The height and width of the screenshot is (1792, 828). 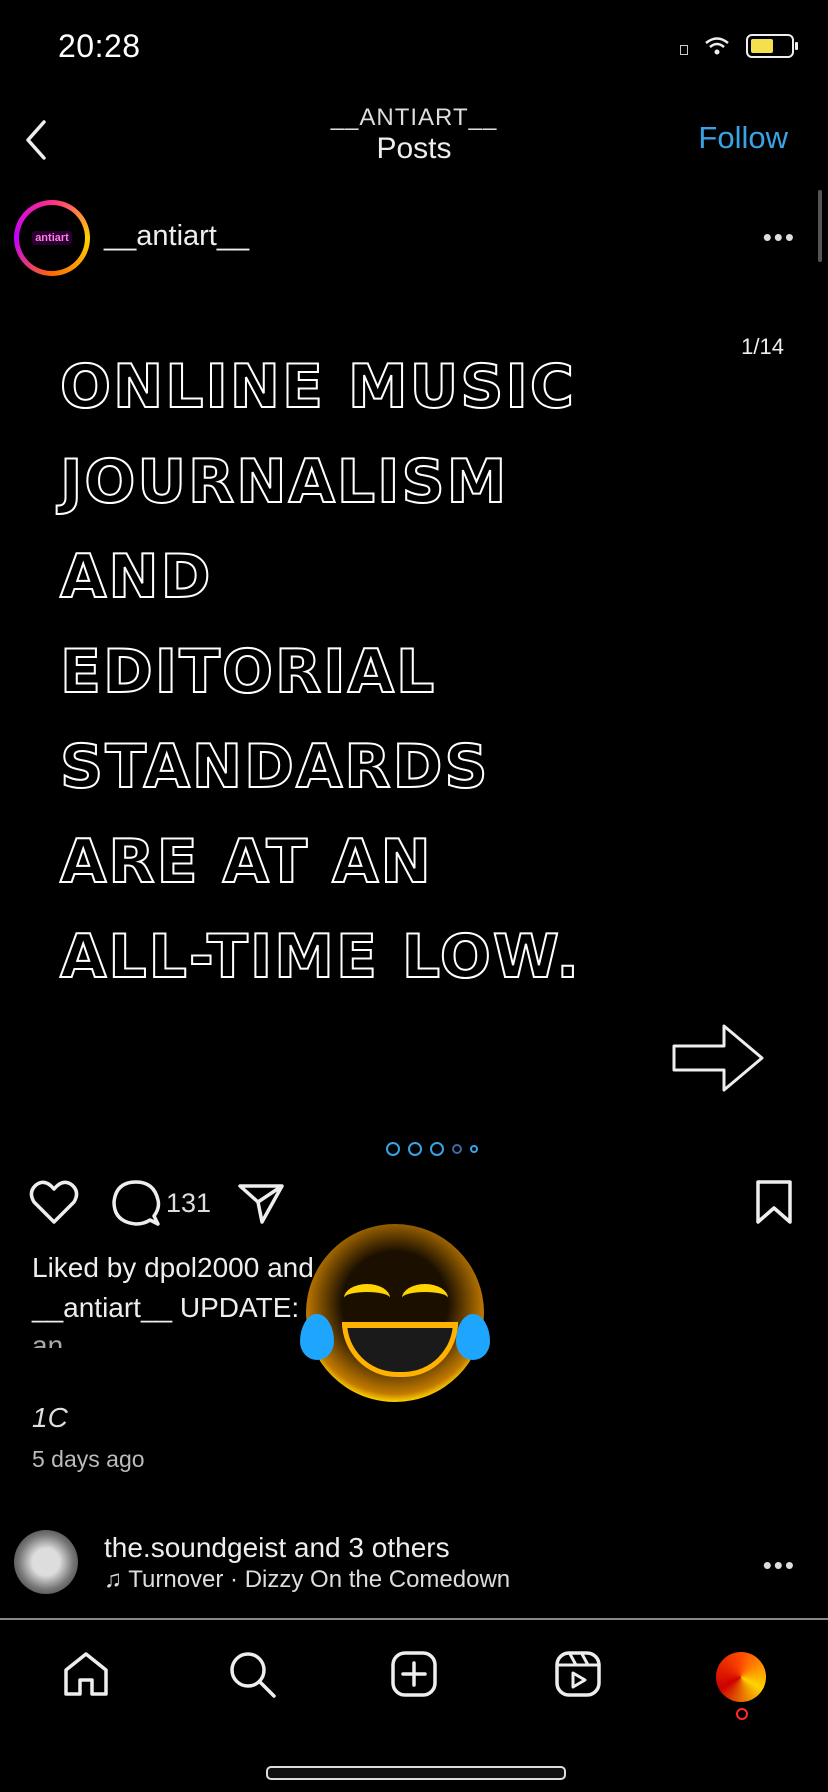 I want to click on music-note-icon: ♫, so click(x=116, y=1579).